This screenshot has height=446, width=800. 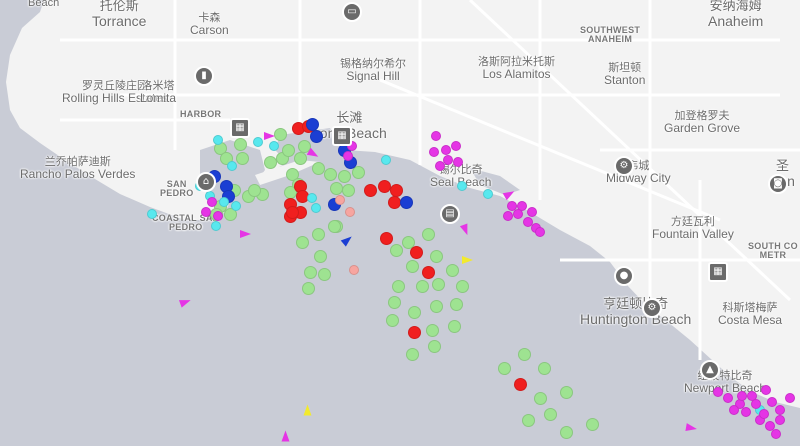 What do you see at coordinates (710, 370) in the screenshot?
I see `lock-icon: ▲` at bounding box center [710, 370].